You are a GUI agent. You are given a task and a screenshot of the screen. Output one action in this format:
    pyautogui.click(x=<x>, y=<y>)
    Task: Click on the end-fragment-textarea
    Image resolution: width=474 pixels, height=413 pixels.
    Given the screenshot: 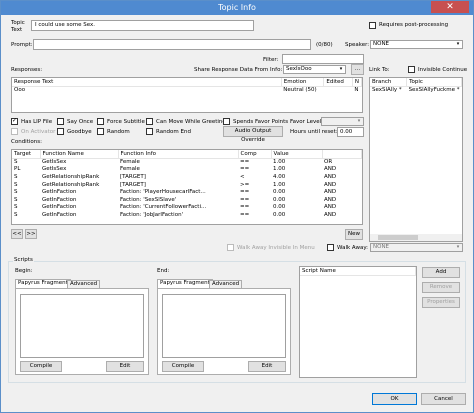 What is the action you would take?
    pyautogui.click(x=224, y=326)
    